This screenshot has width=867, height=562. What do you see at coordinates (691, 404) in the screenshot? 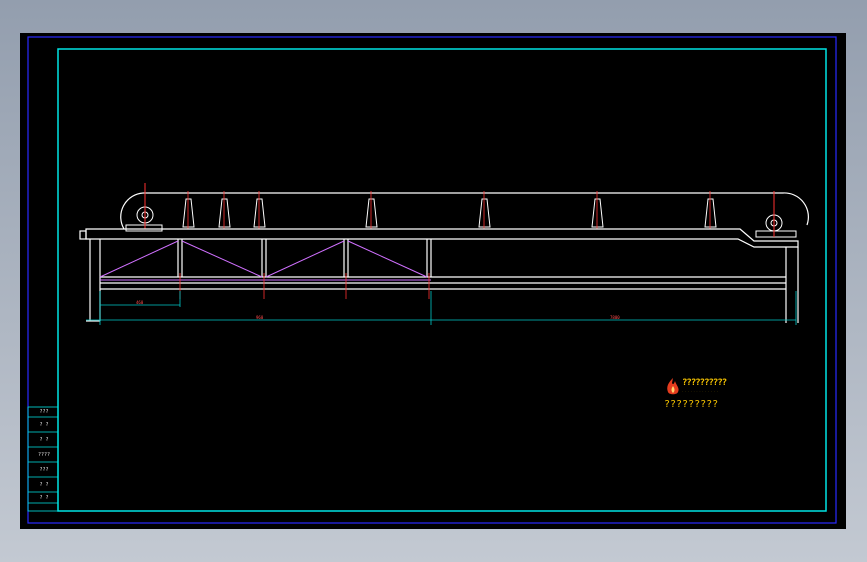
I see `logo-bottom-text: ?????????` at bounding box center [691, 404].